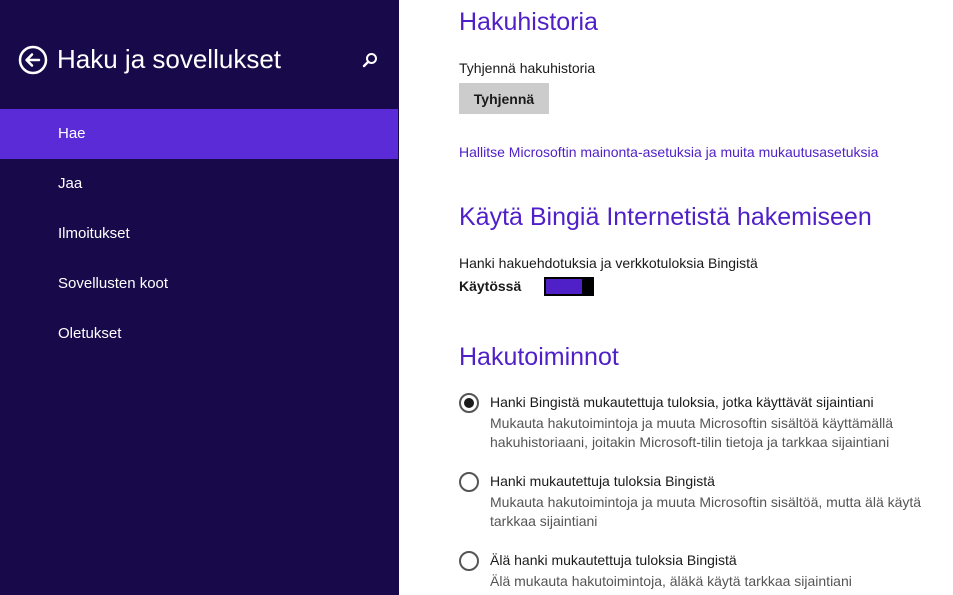 The image size is (953, 595). I want to click on bing-toggle-switch, so click(569, 286).